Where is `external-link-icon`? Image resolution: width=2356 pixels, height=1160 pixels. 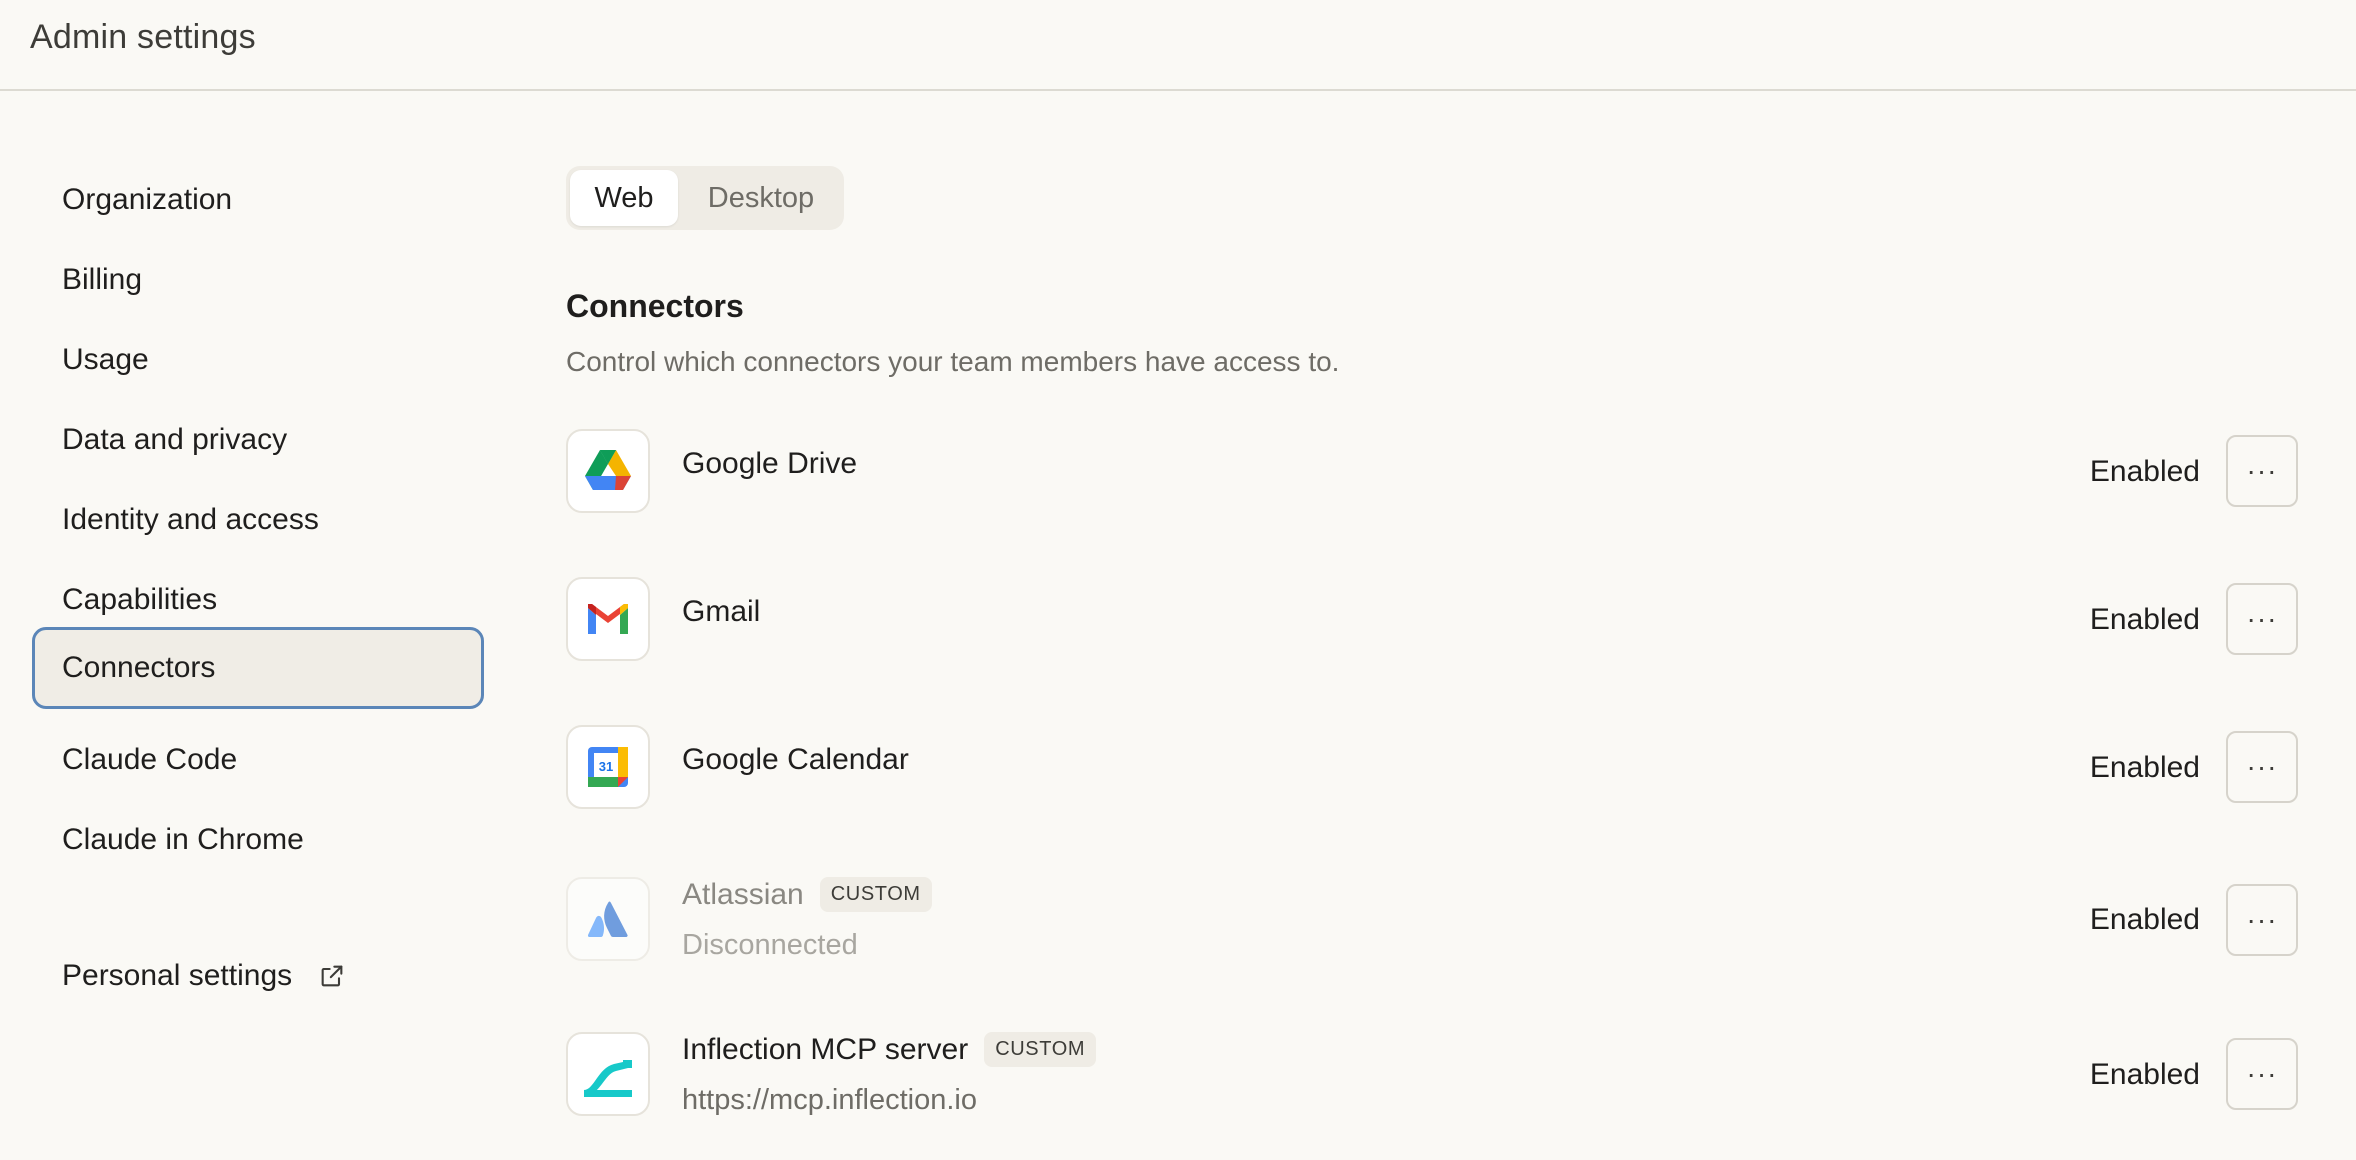
external-link-icon is located at coordinates (332, 976).